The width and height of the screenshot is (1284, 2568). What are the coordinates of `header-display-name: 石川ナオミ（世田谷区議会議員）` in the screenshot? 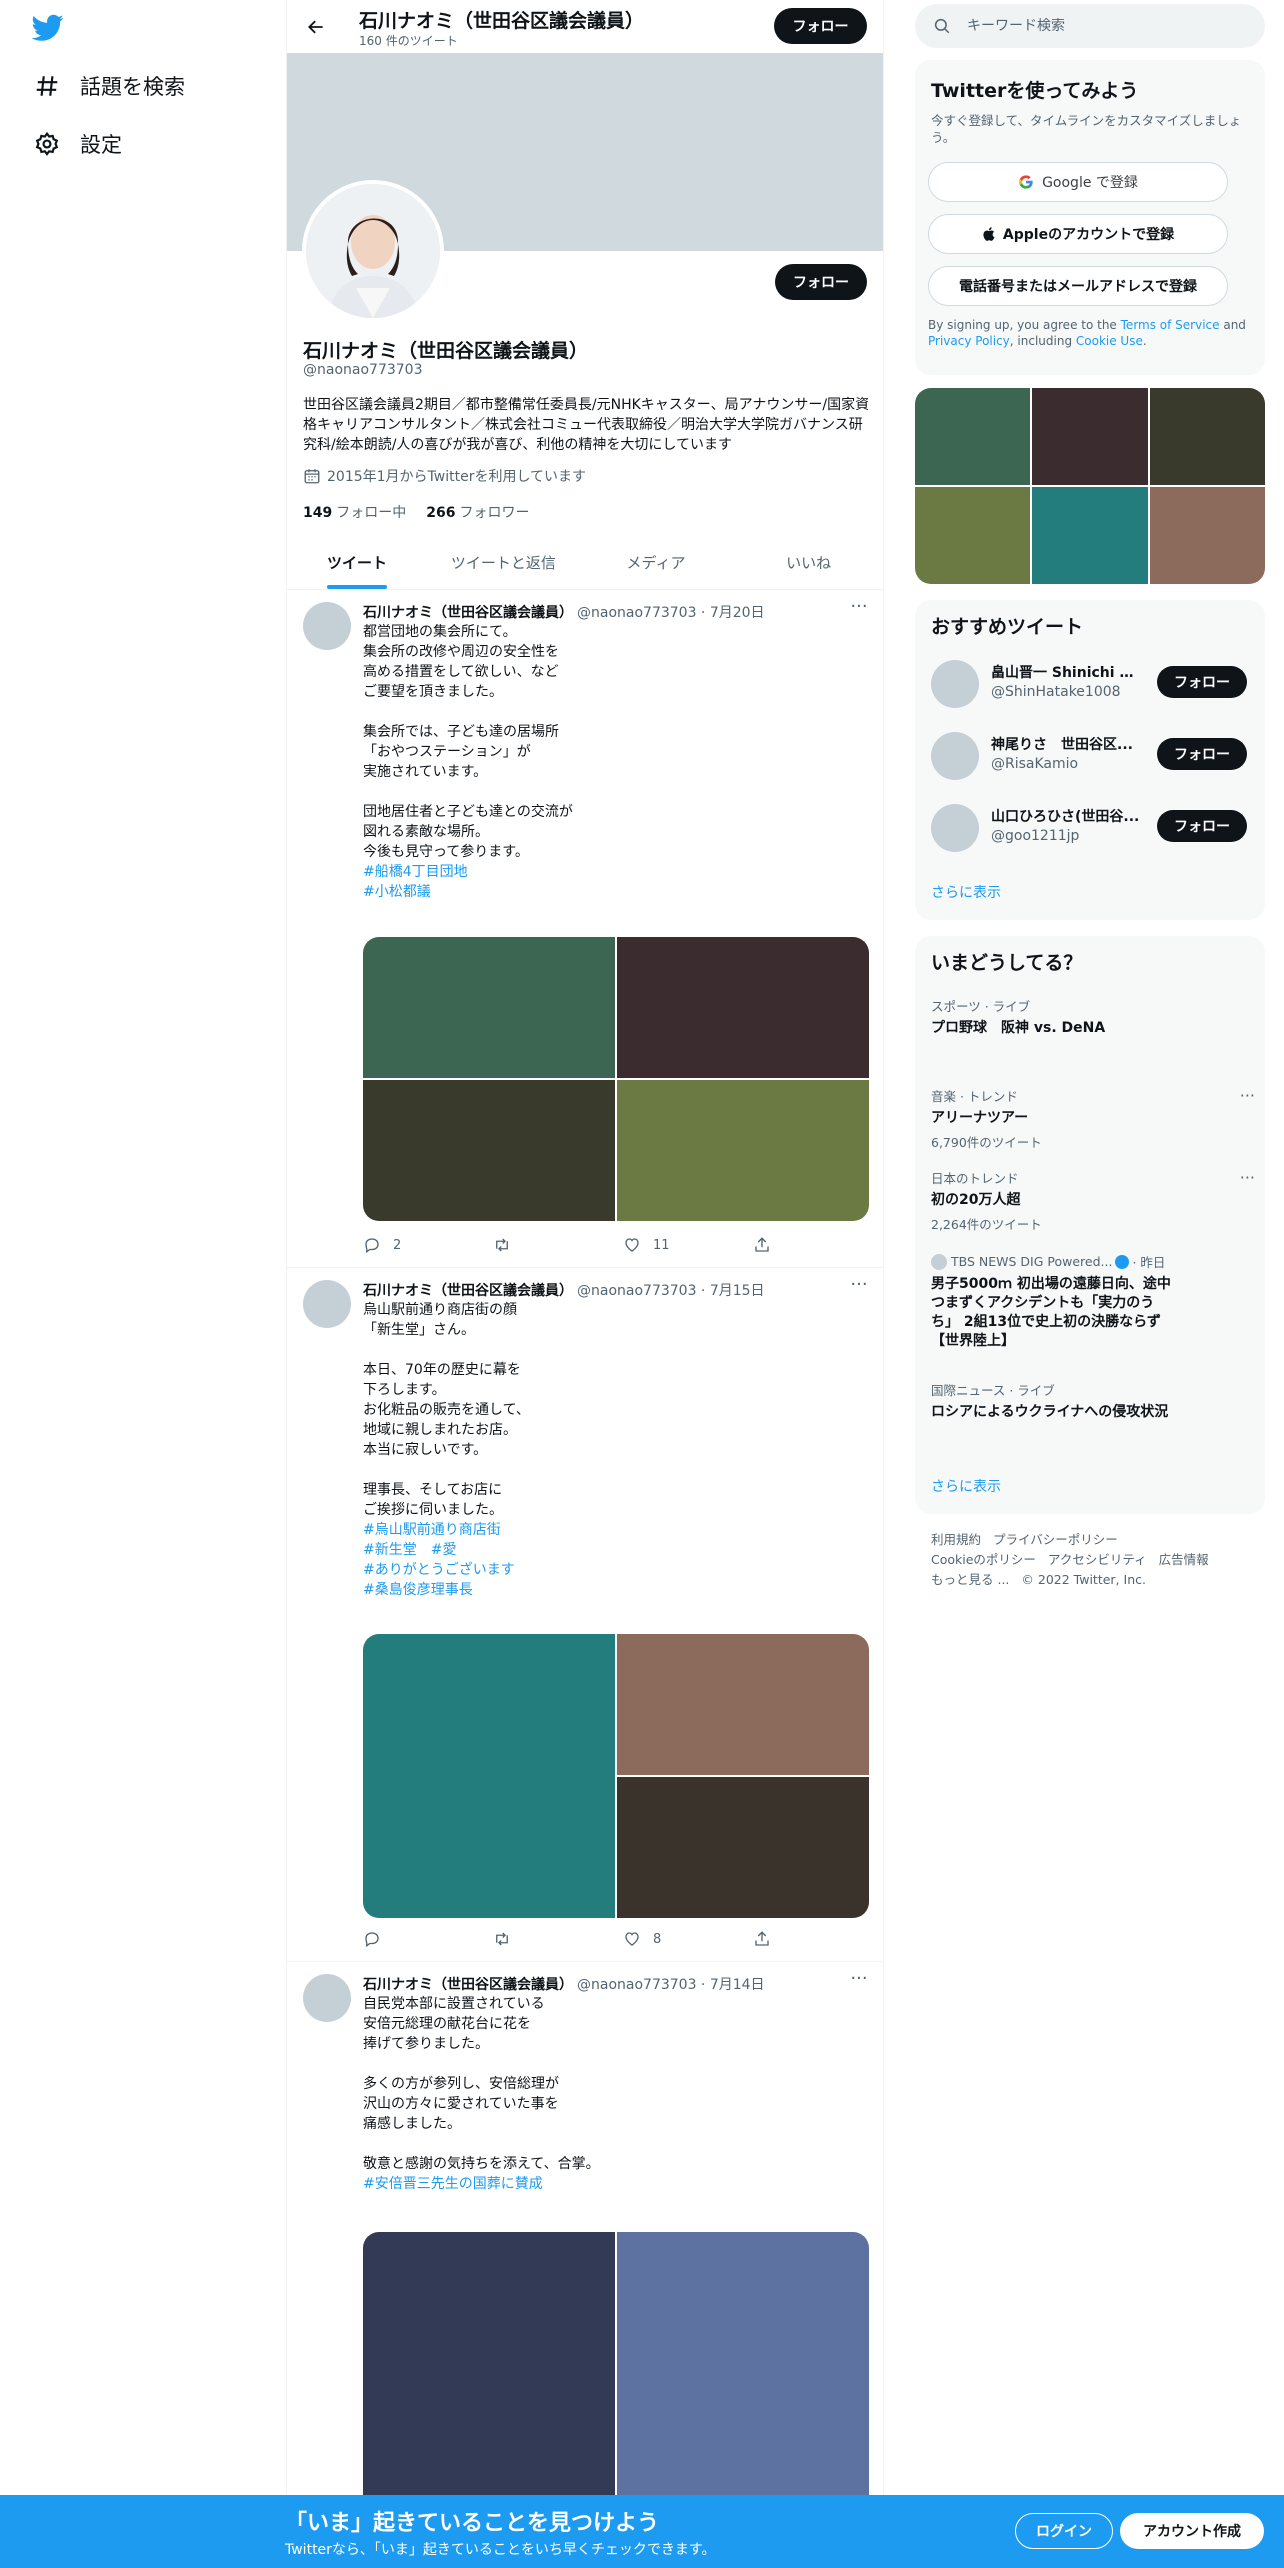 It's located at (502, 21).